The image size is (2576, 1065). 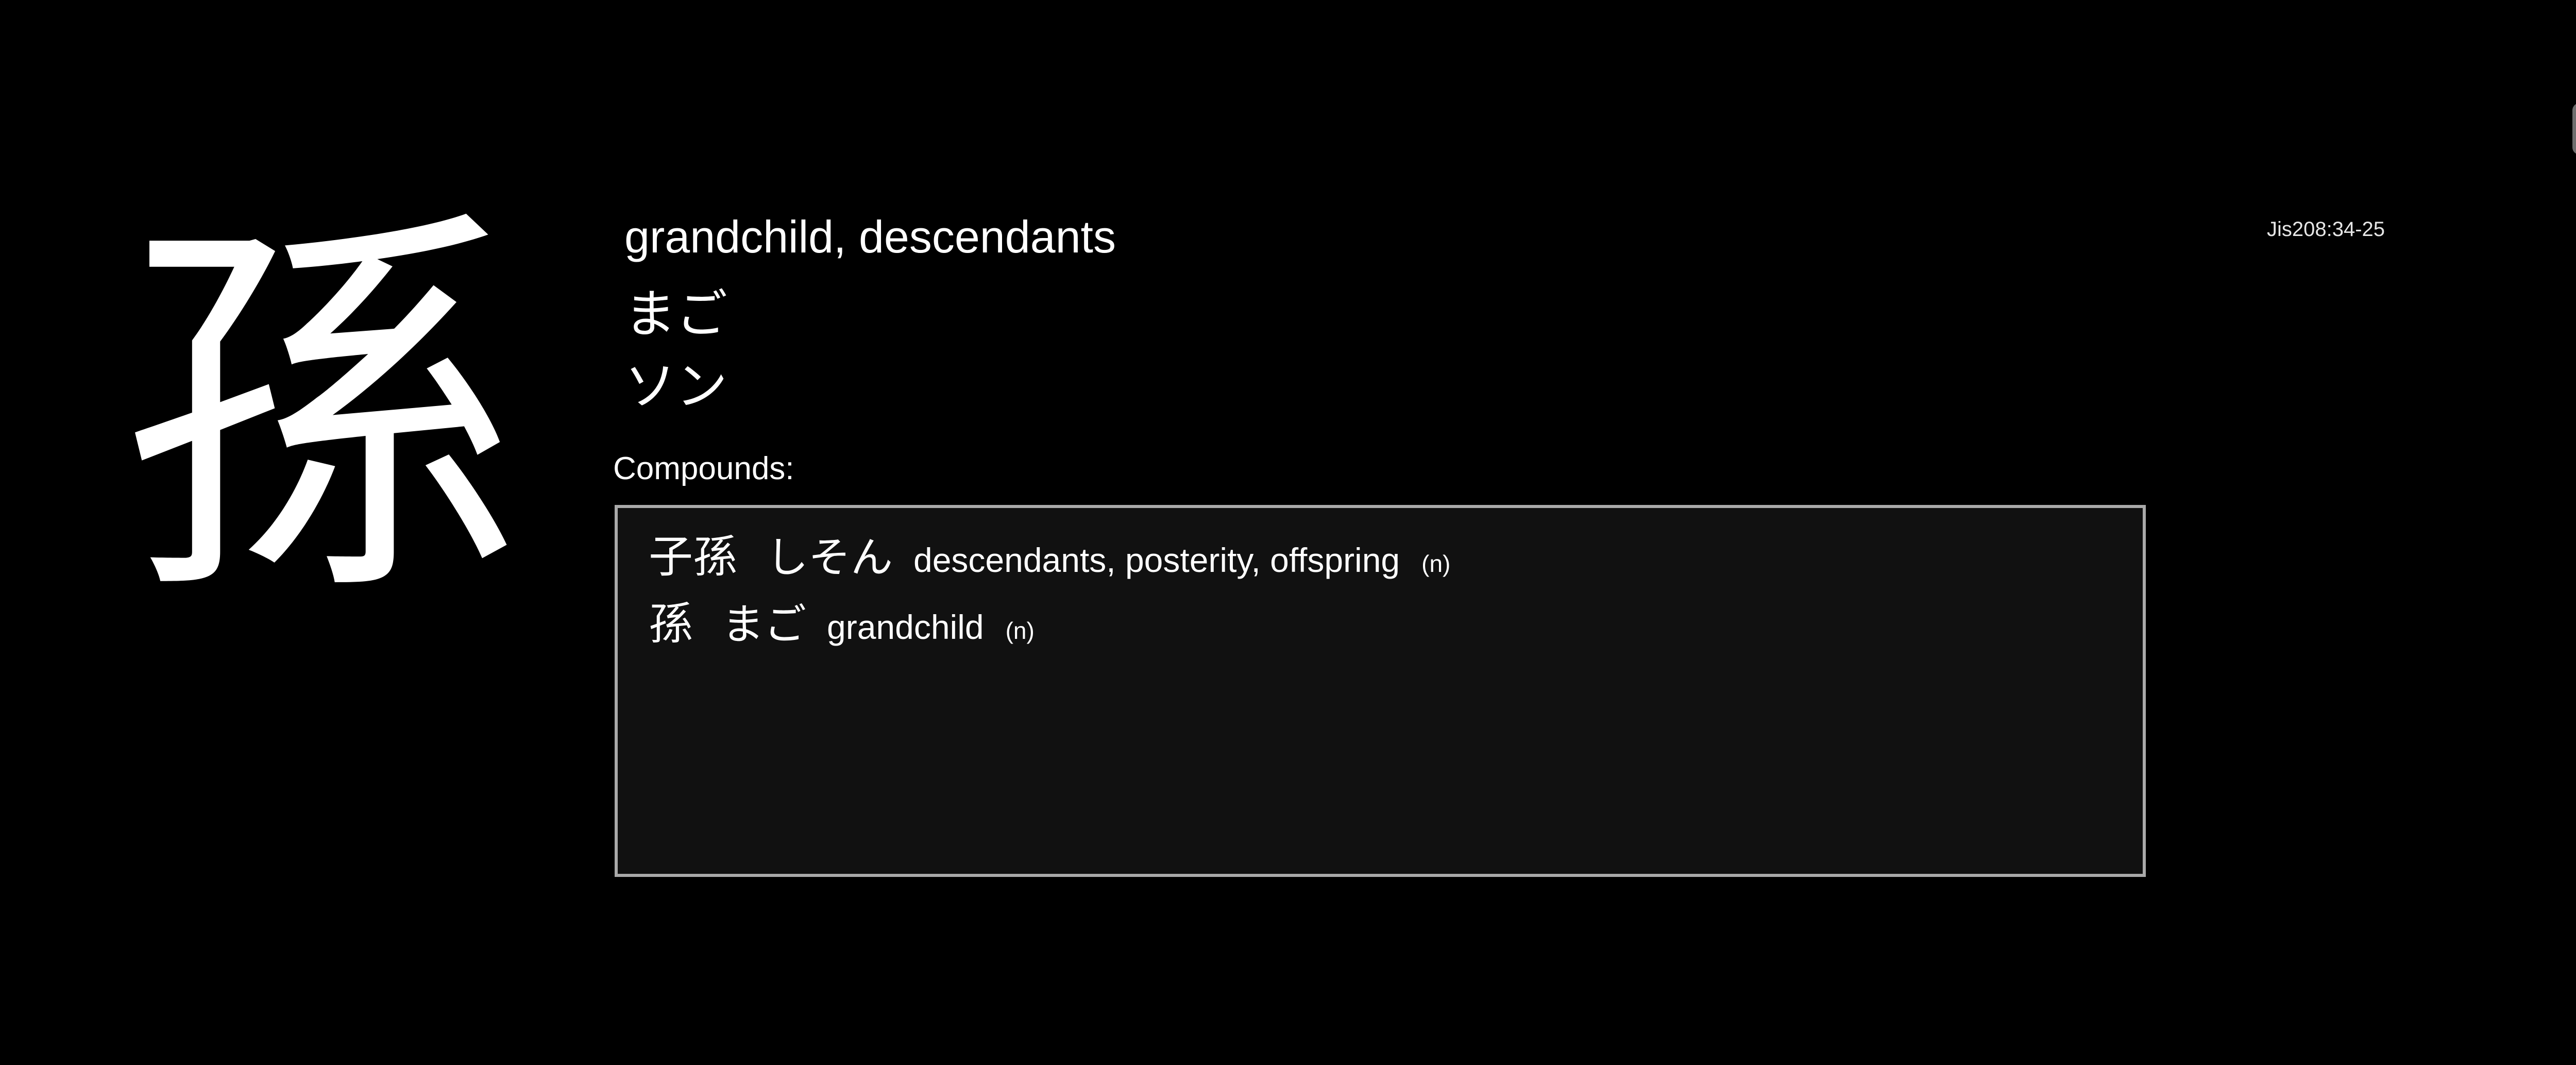 I want to click on compound-word: 子孫, so click(x=693, y=557).